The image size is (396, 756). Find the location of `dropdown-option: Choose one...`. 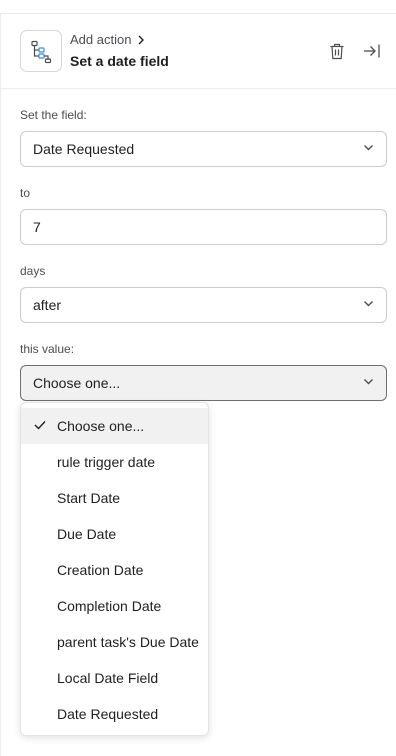

dropdown-option: Choose one... is located at coordinates (114, 426).